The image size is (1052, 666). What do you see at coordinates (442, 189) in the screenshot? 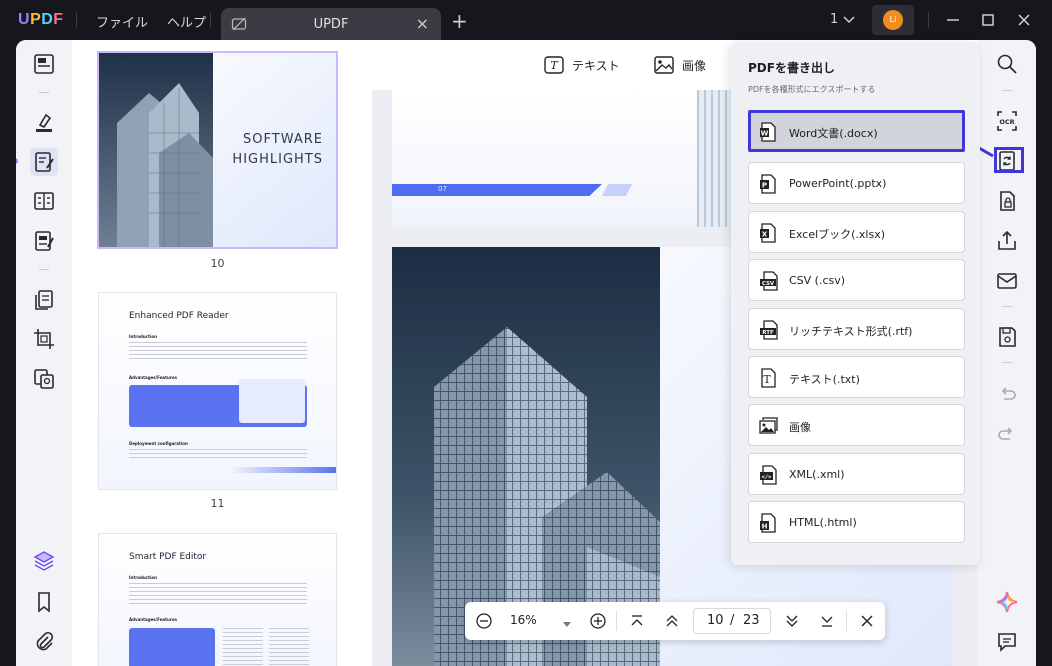
I see `page-number-label: 07` at bounding box center [442, 189].